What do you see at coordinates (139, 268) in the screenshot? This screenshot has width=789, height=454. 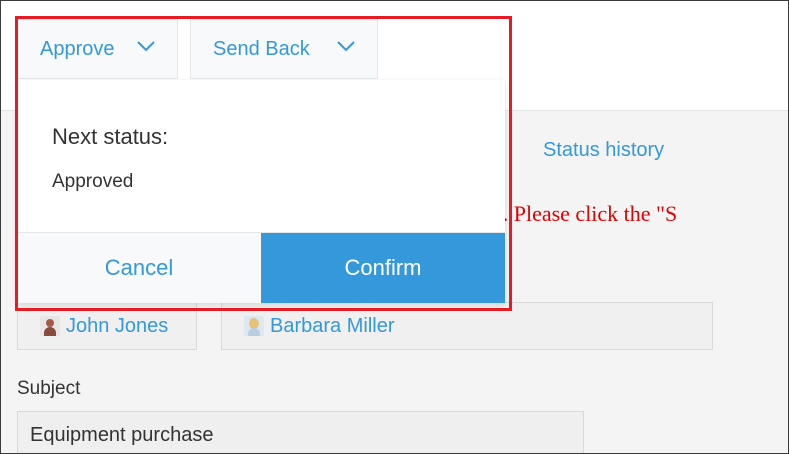 I see `cancel-button: Cancel` at bounding box center [139, 268].